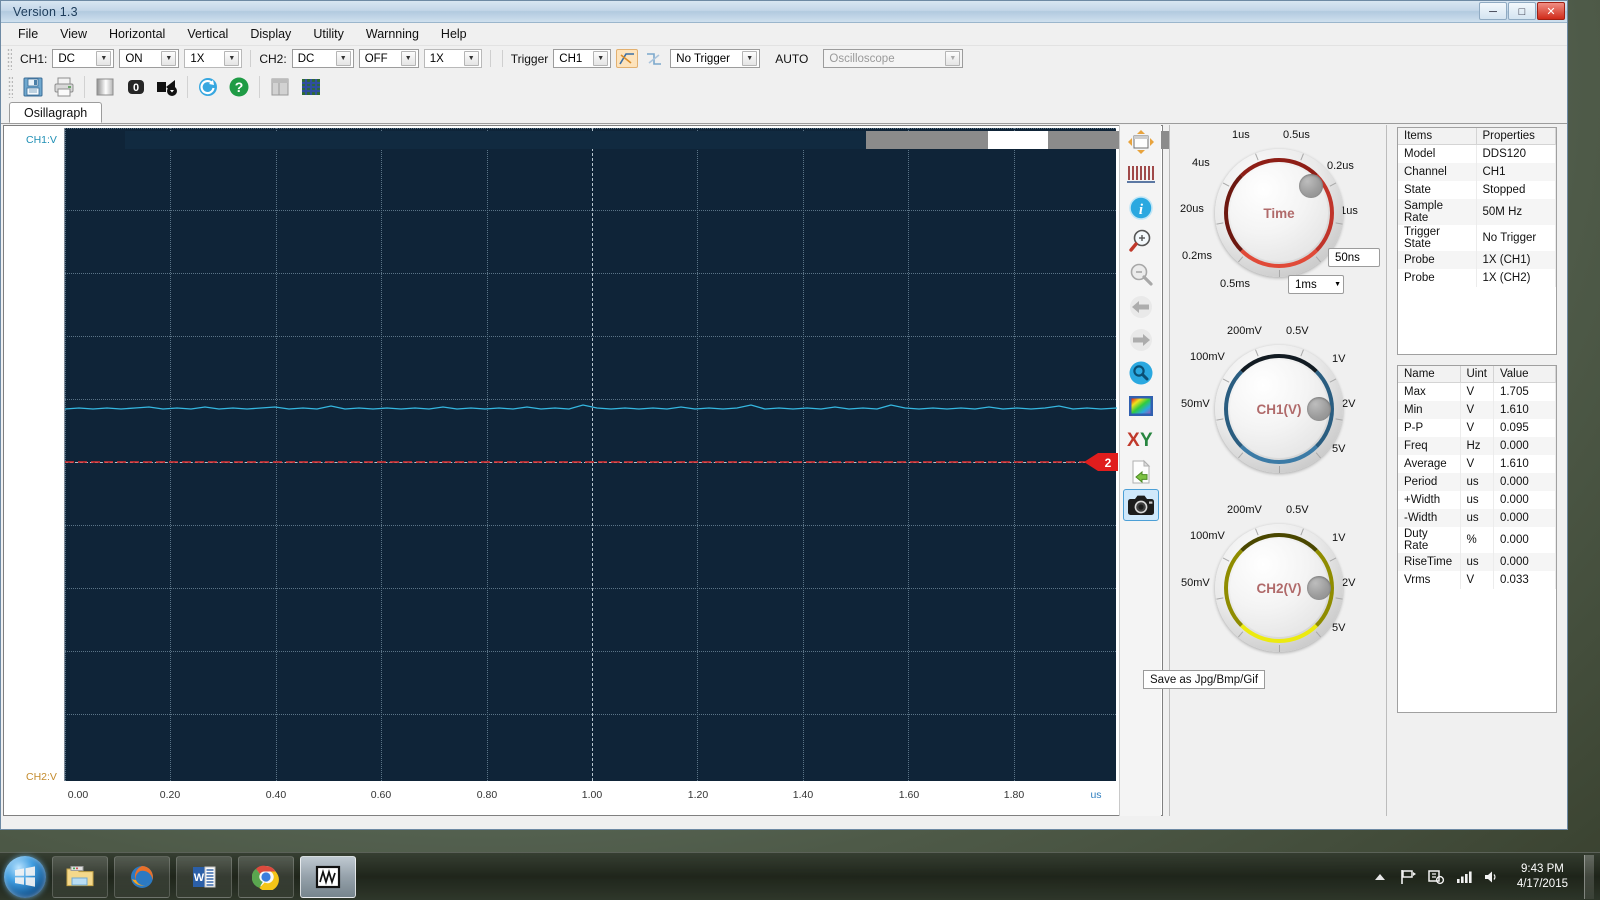  Describe the element at coordinates (803, 795) in the screenshot. I see `x-tick: 1.40` at that location.